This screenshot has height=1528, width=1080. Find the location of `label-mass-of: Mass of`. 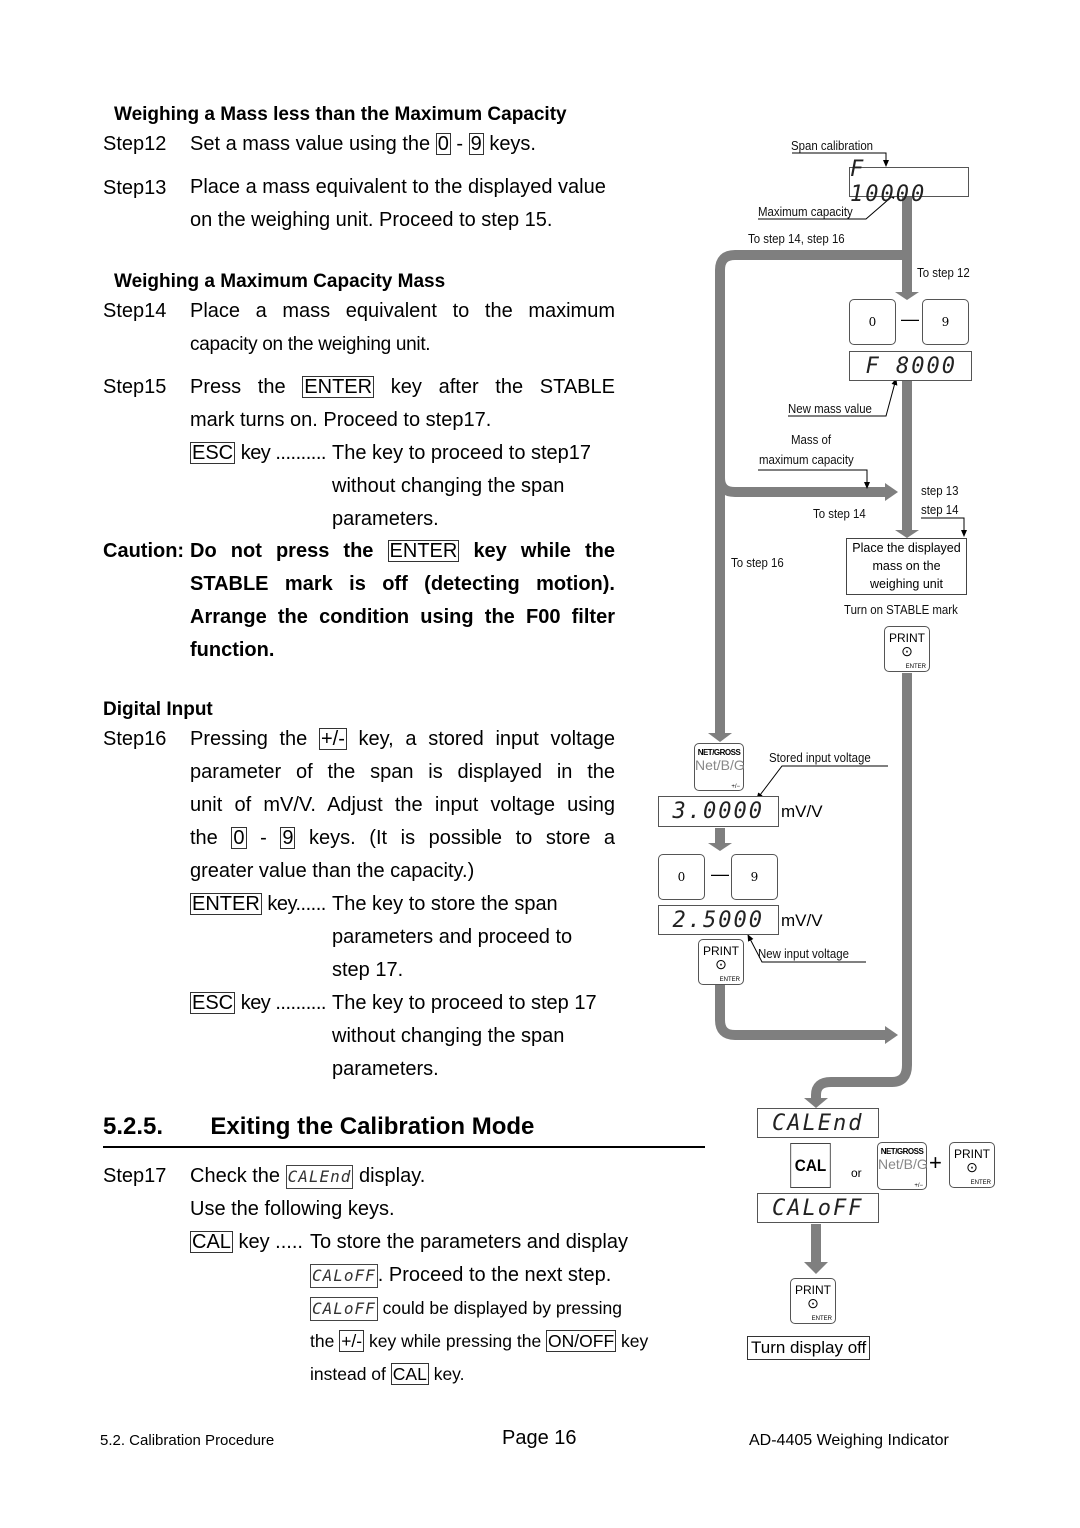

label-mass-of: Mass of is located at coordinates (811, 439).